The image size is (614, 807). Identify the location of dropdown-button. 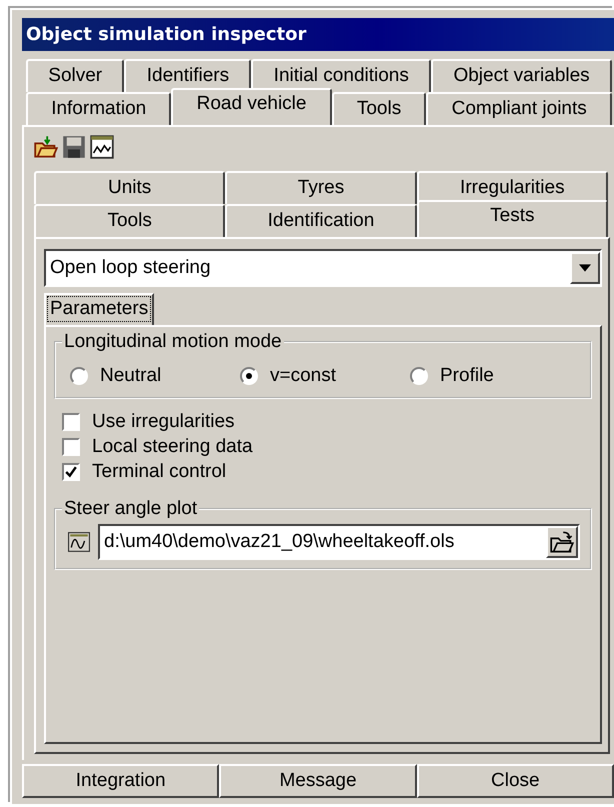
(585, 268).